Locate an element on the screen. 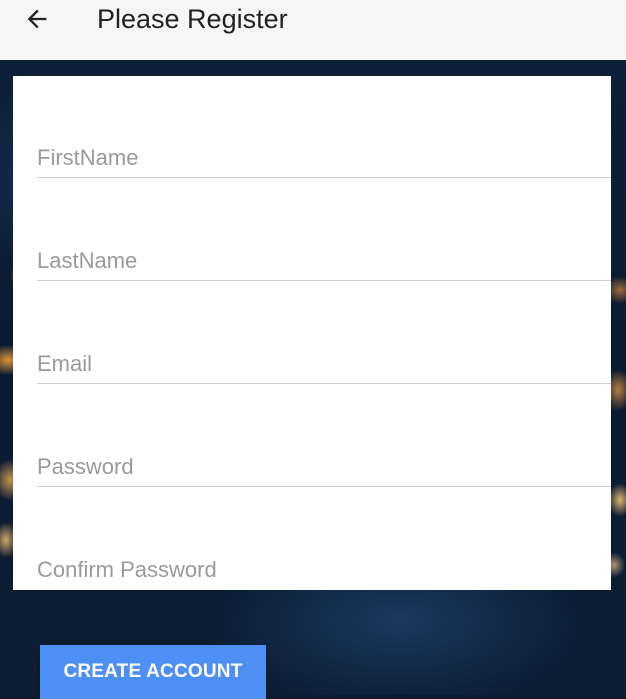 The width and height of the screenshot is (626, 699). first-name-field is located at coordinates (324, 158).